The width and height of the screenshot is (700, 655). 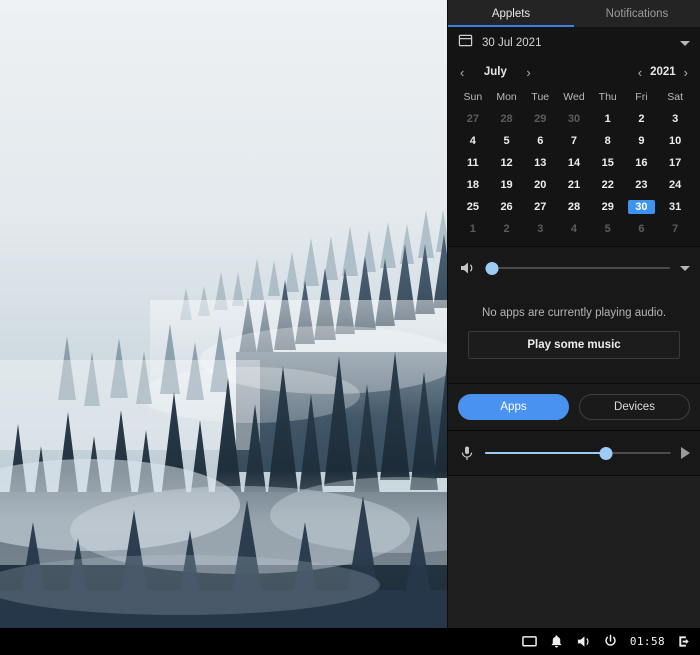 I want to click on volume-slider, so click(x=577, y=268).